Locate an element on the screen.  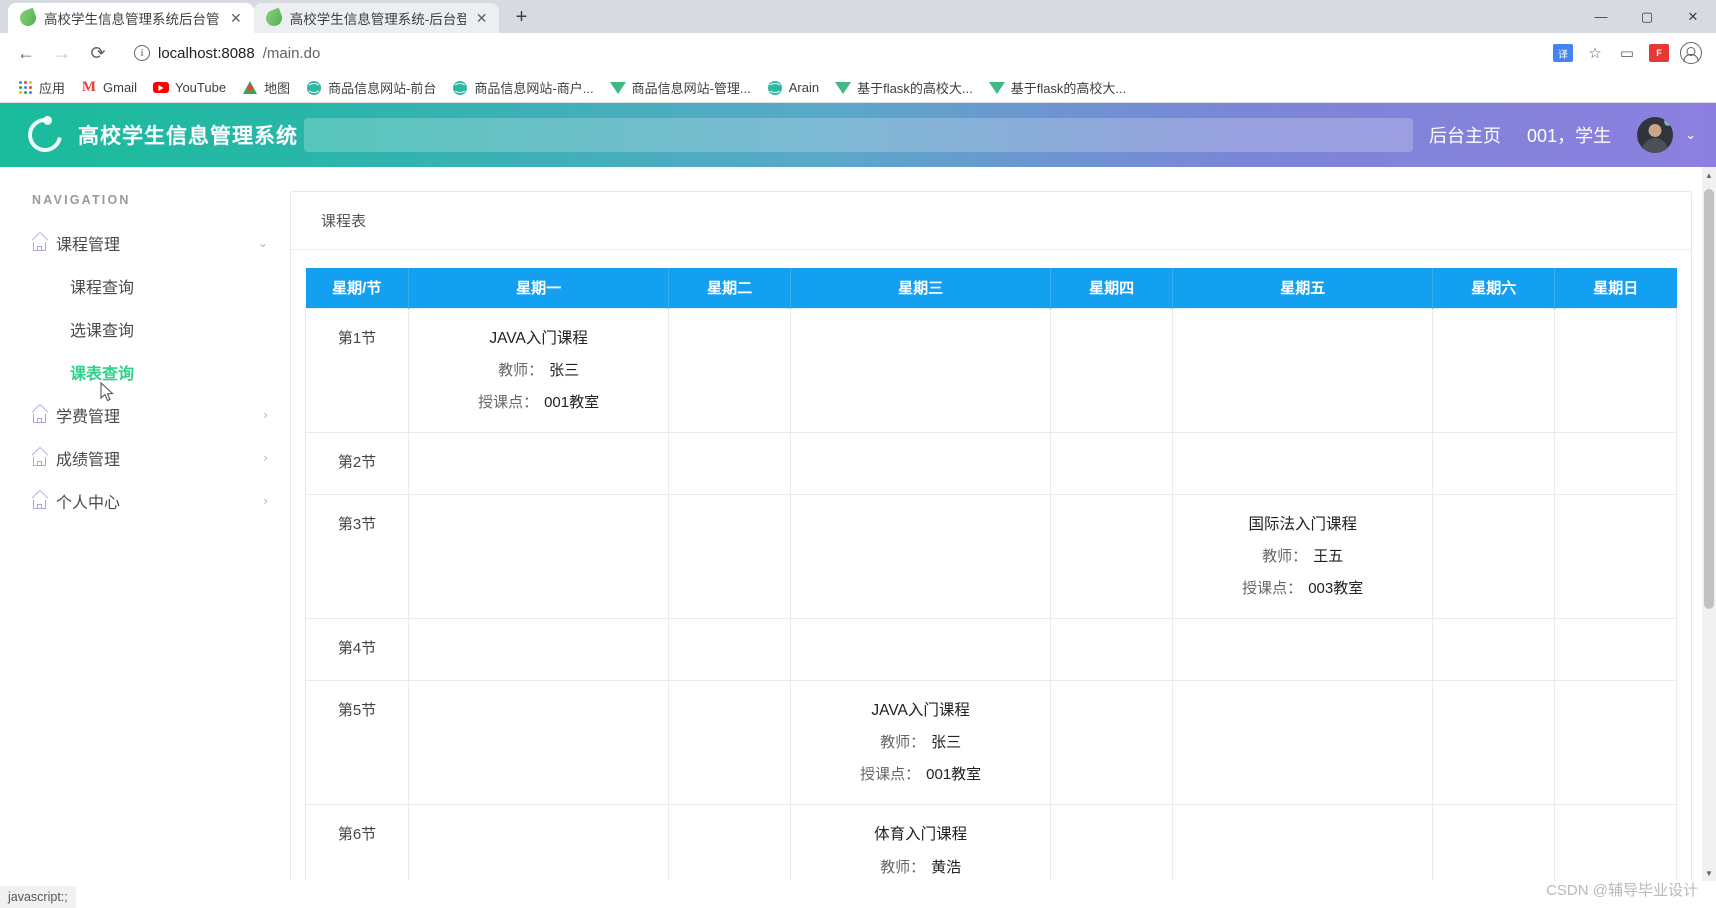
avatar is located at coordinates (1655, 135).